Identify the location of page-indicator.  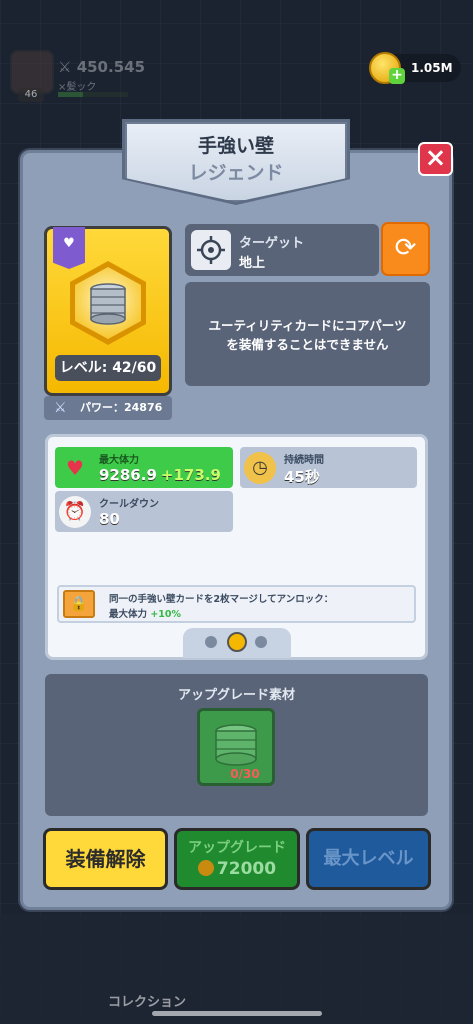
(237, 643).